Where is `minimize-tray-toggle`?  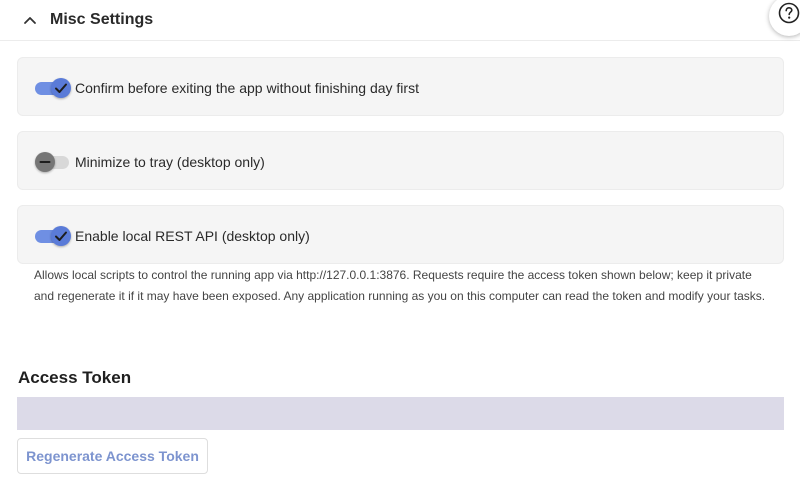
minimize-tray-toggle is located at coordinates (53, 162).